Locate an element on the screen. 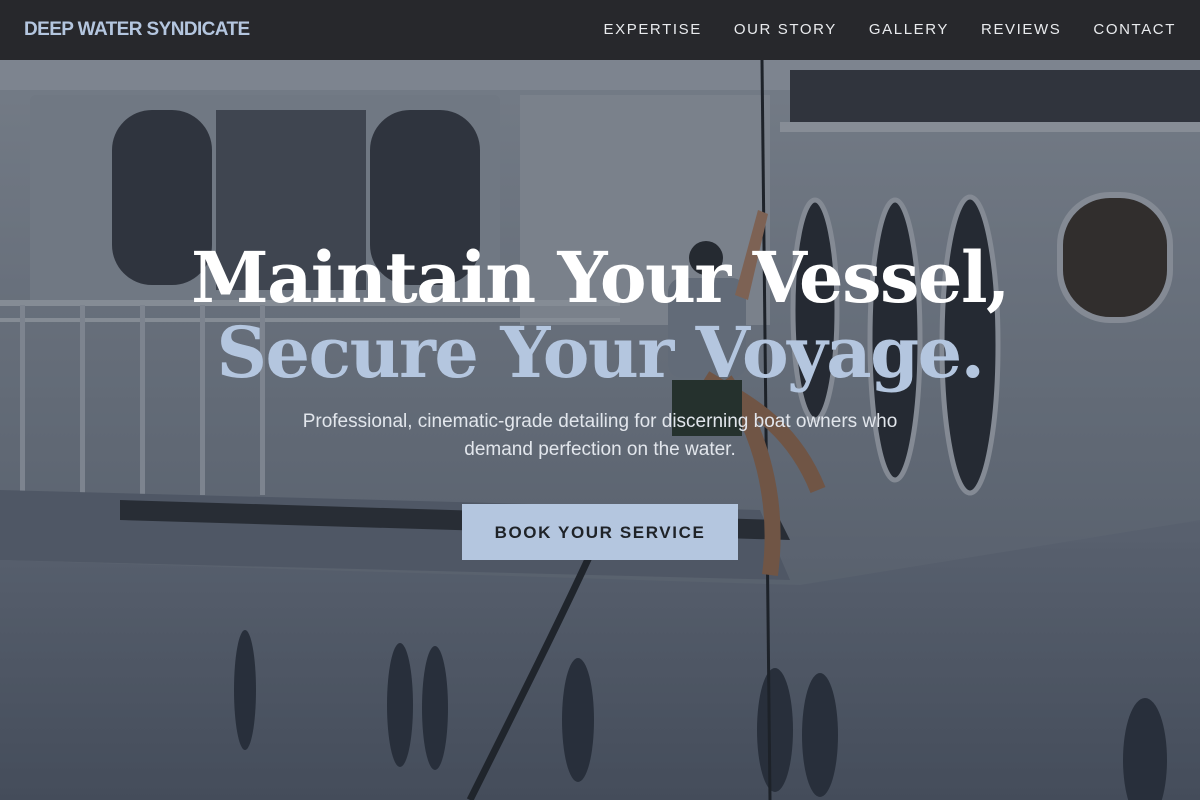 The image size is (1200, 800). nav-link-expertise: EXPERTISE is located at coordinates (653, 29).